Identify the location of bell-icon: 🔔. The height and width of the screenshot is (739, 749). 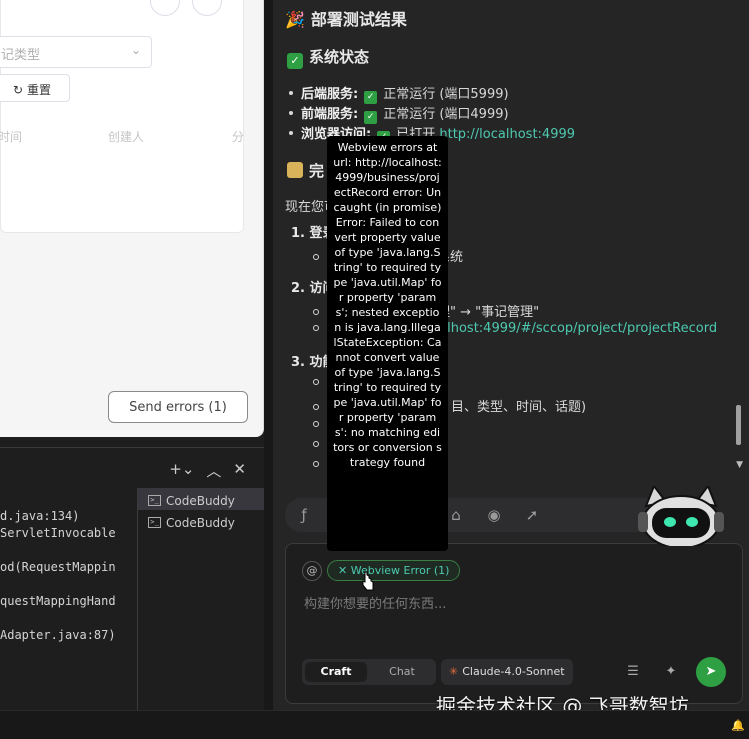
(738, 725).